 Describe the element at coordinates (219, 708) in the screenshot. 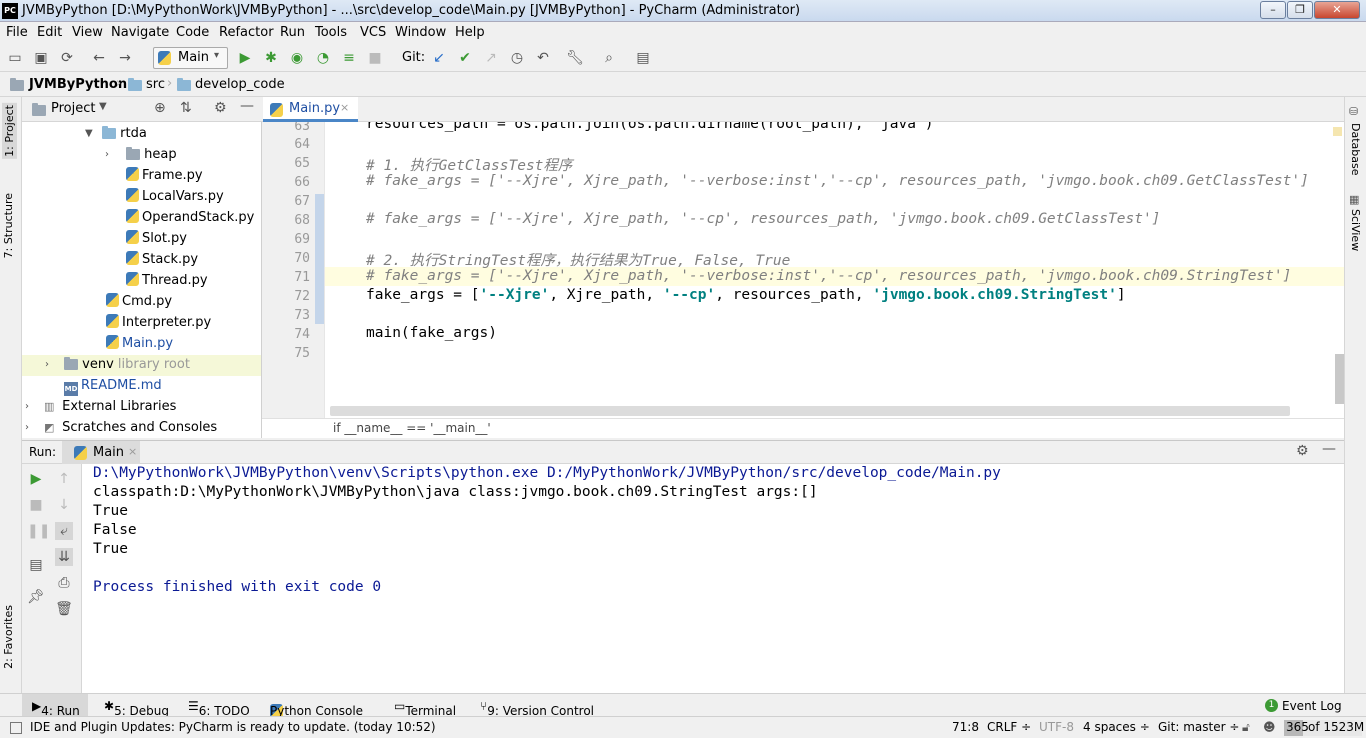

I see `toolwin-todo: ☰ 6: TODO` at that location.